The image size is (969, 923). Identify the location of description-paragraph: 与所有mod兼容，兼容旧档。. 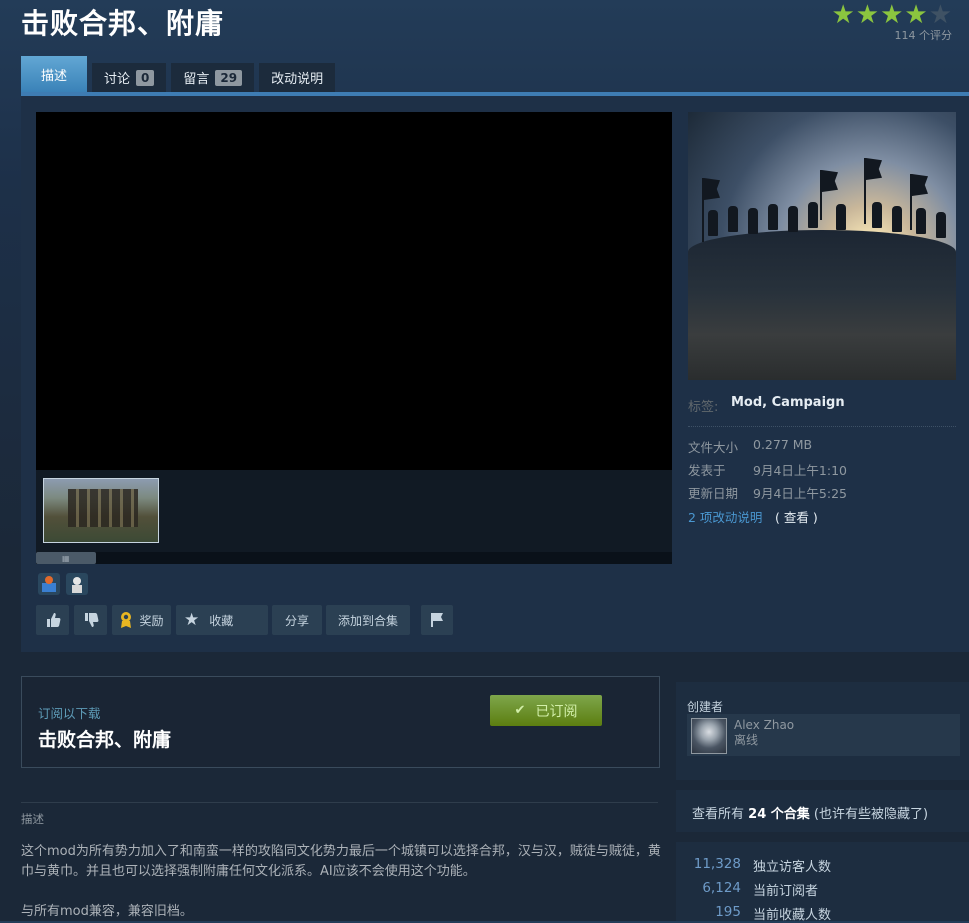
(107, 911).